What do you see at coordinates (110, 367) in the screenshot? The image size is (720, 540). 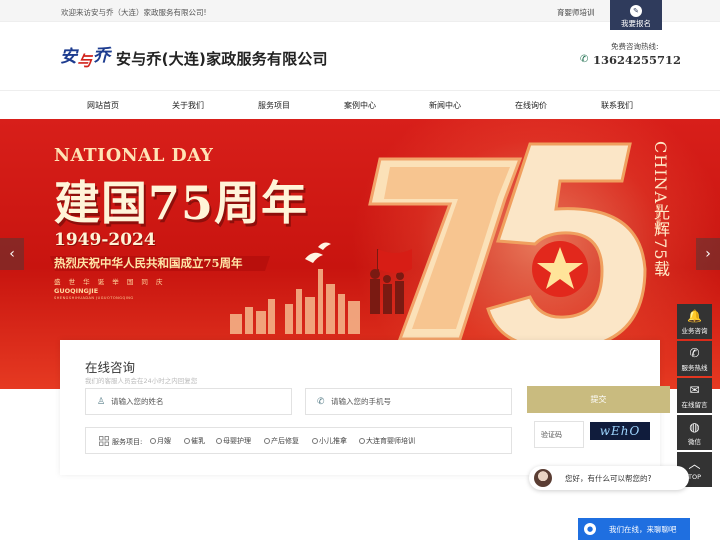 I see `inquiry-title: 在线咨询` at bounding box center [110, 367].